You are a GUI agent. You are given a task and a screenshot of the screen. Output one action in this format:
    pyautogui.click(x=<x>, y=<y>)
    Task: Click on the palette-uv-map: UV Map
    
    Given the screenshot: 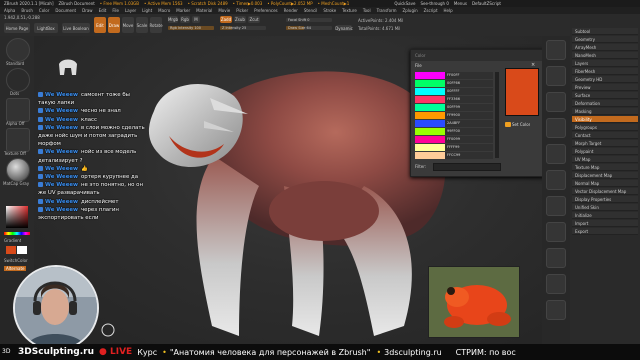 What is the action you would take?
    pyautogui.click(x=605, y=159)
    